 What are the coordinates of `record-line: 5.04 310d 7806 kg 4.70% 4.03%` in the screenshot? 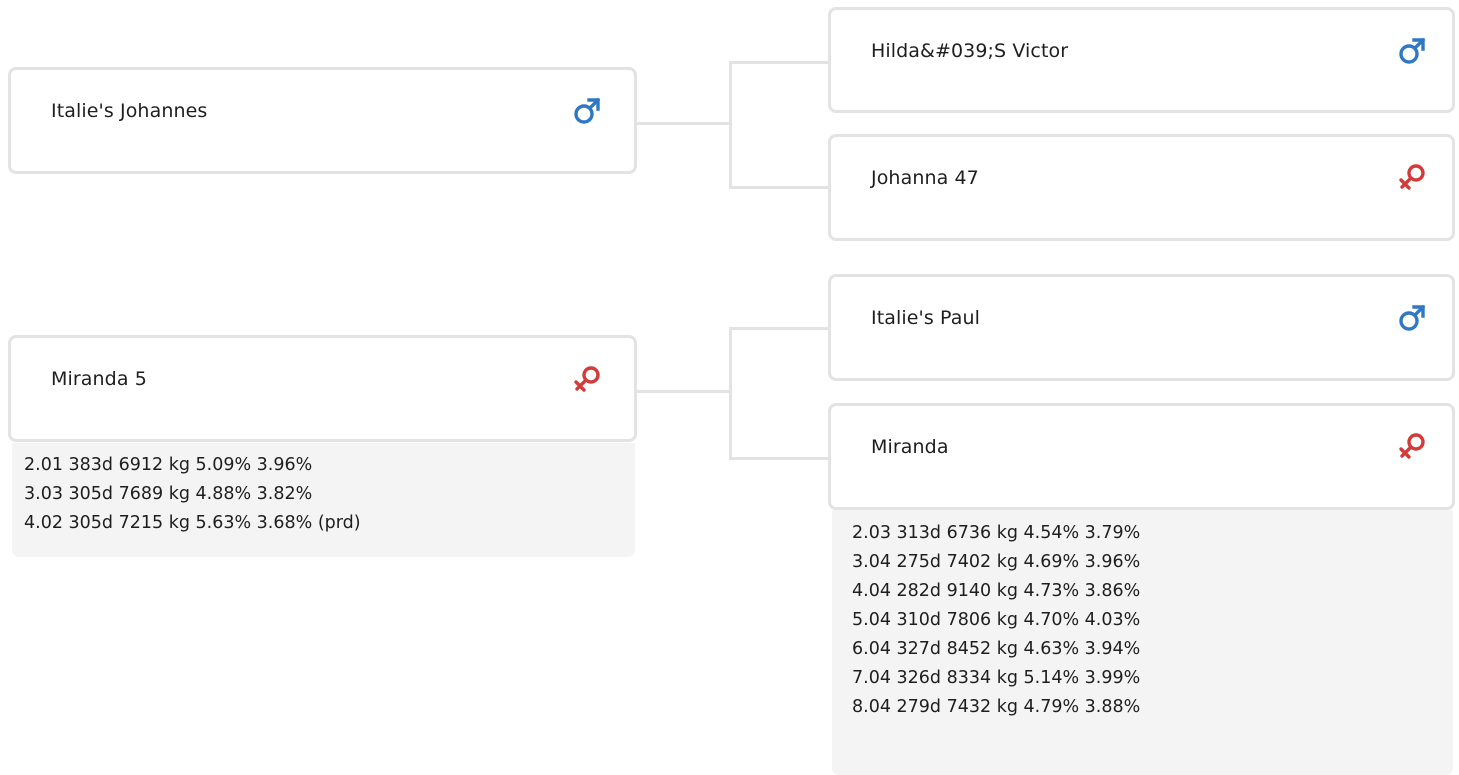 It's located at (996, 620).